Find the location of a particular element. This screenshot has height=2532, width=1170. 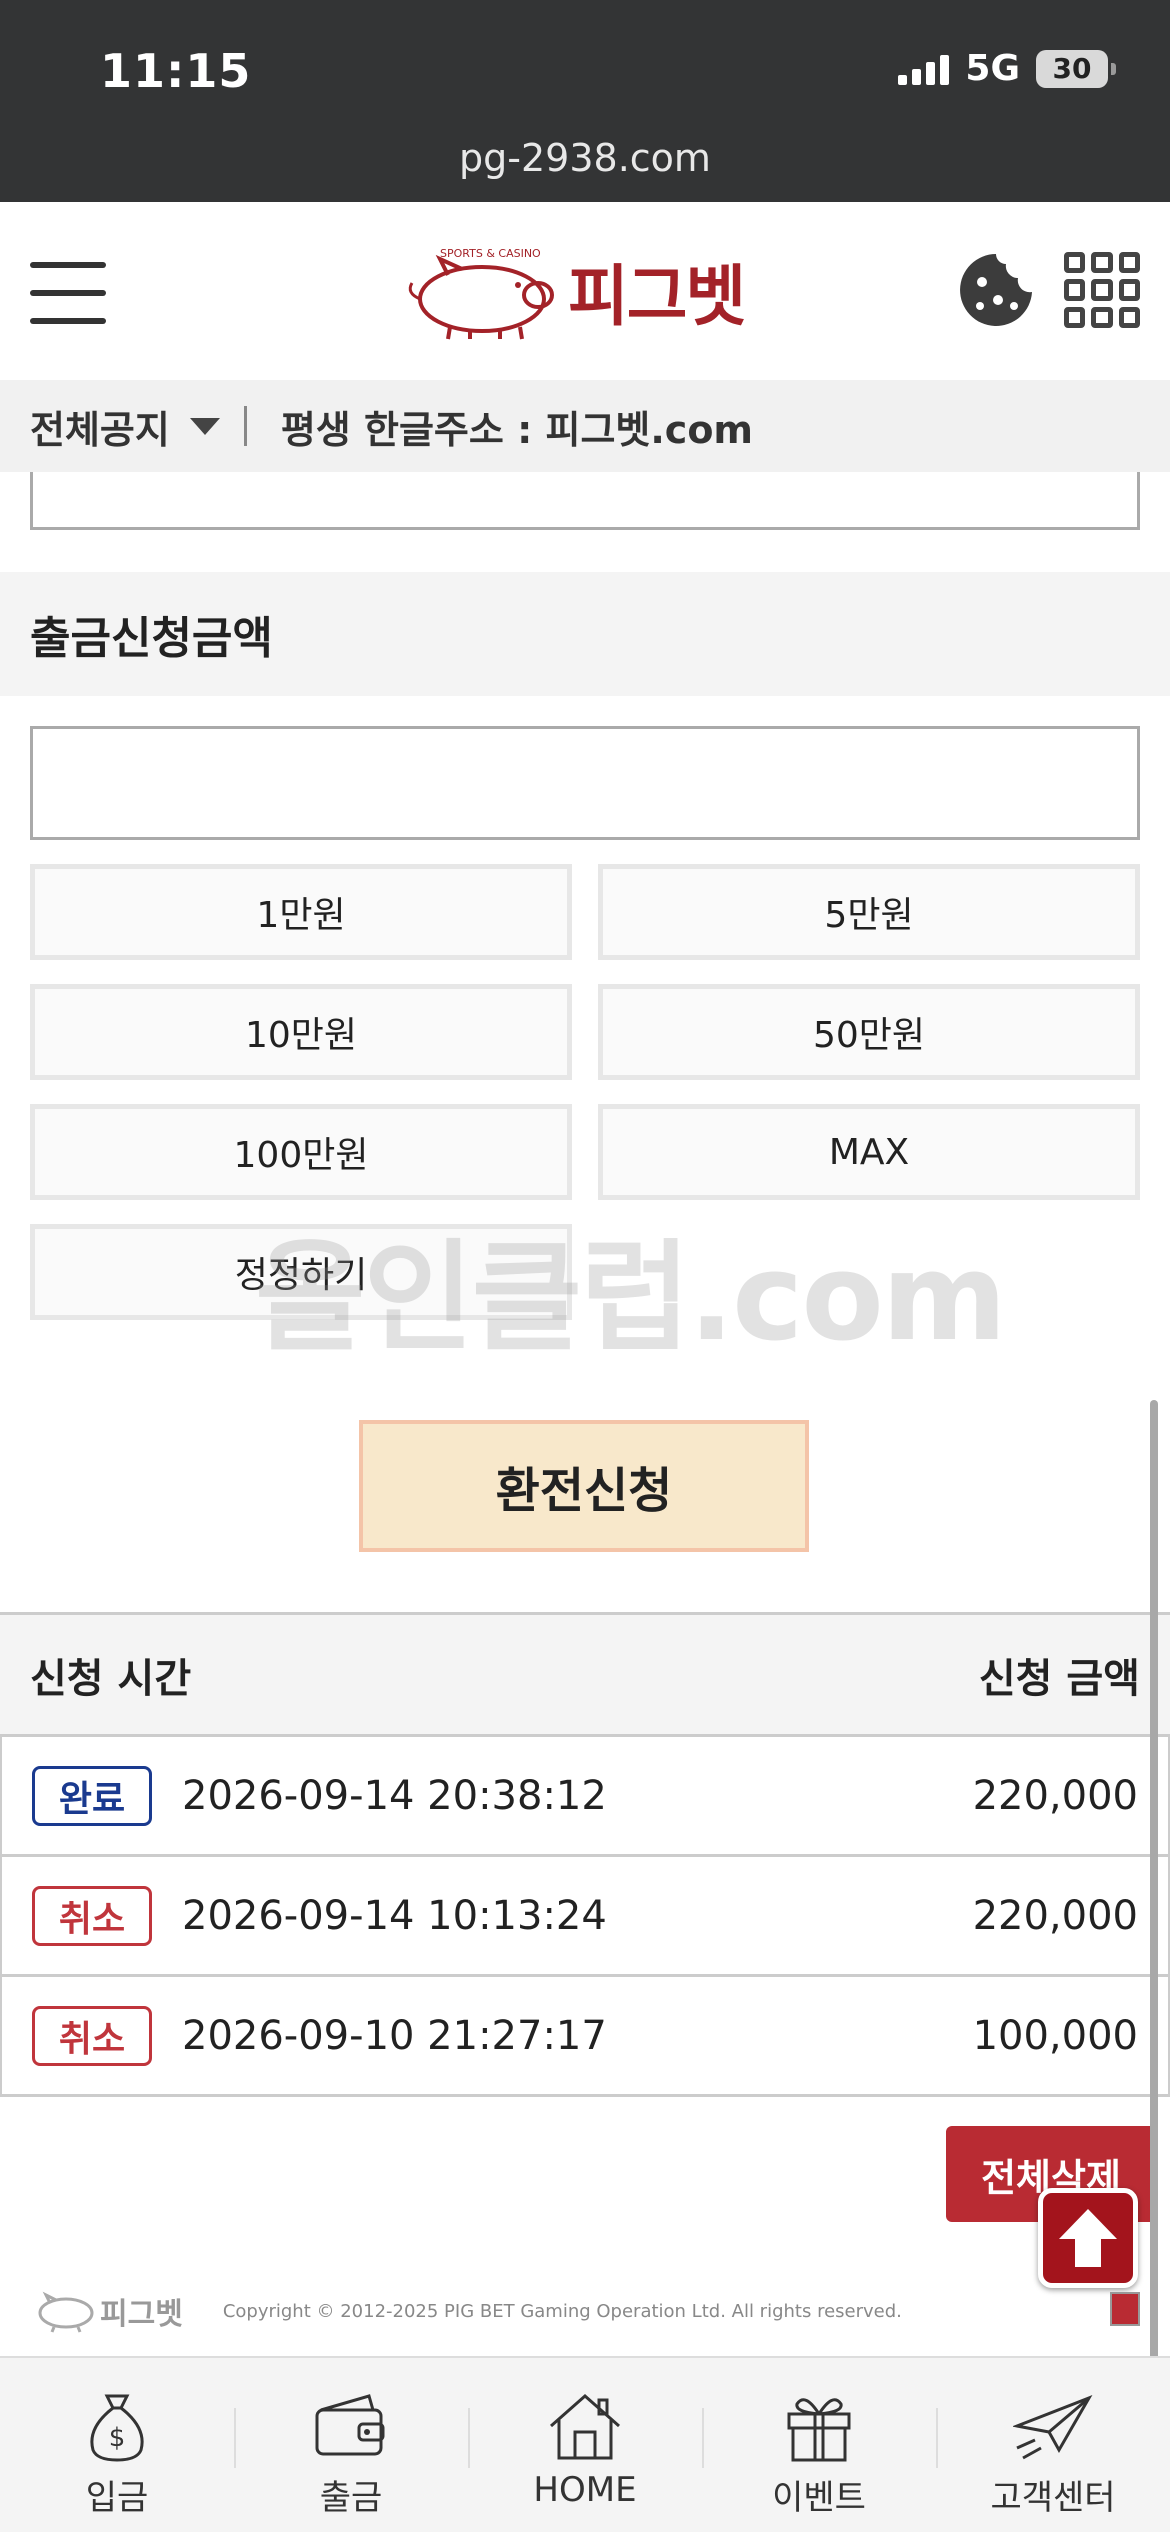

notice-category: 전체공지 is located at coordinates (100, 426).